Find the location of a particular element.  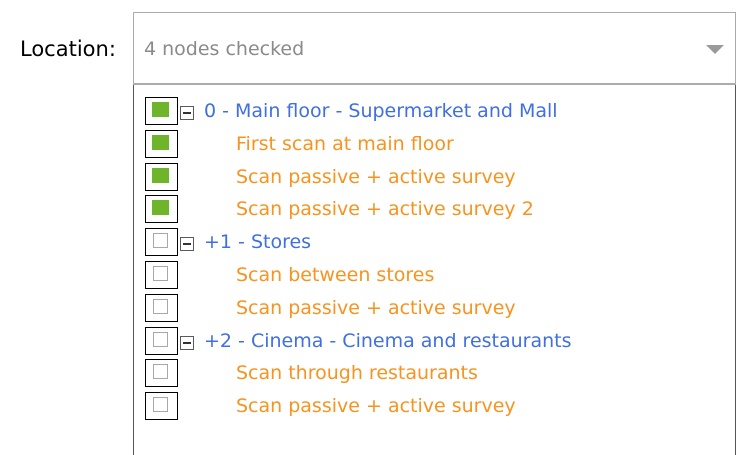

tree-row-main-floor: 0 - Main floor - Supermarket and Mall is located at coordinates (440, 111).